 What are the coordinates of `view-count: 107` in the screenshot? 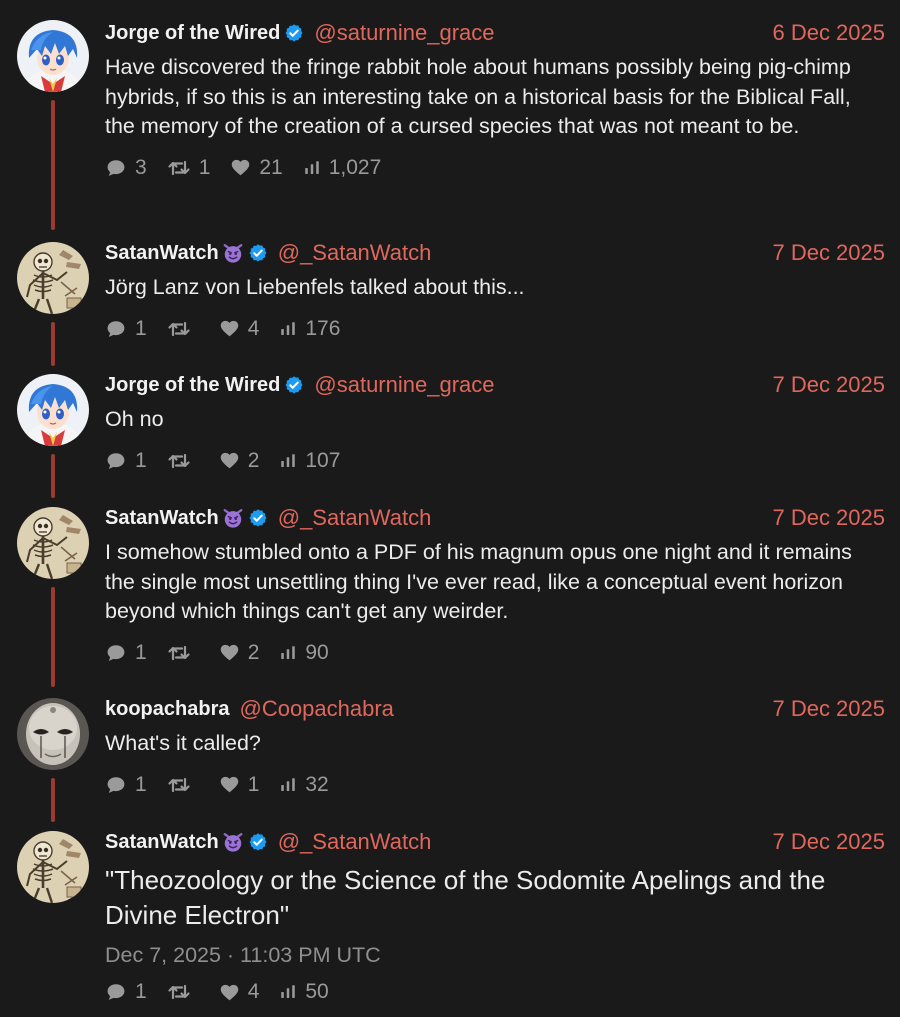 It's located at (323, 460).